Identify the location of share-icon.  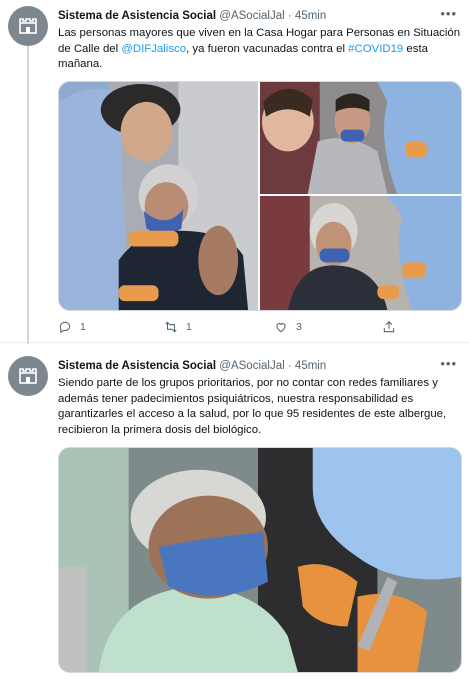
(389, 327).